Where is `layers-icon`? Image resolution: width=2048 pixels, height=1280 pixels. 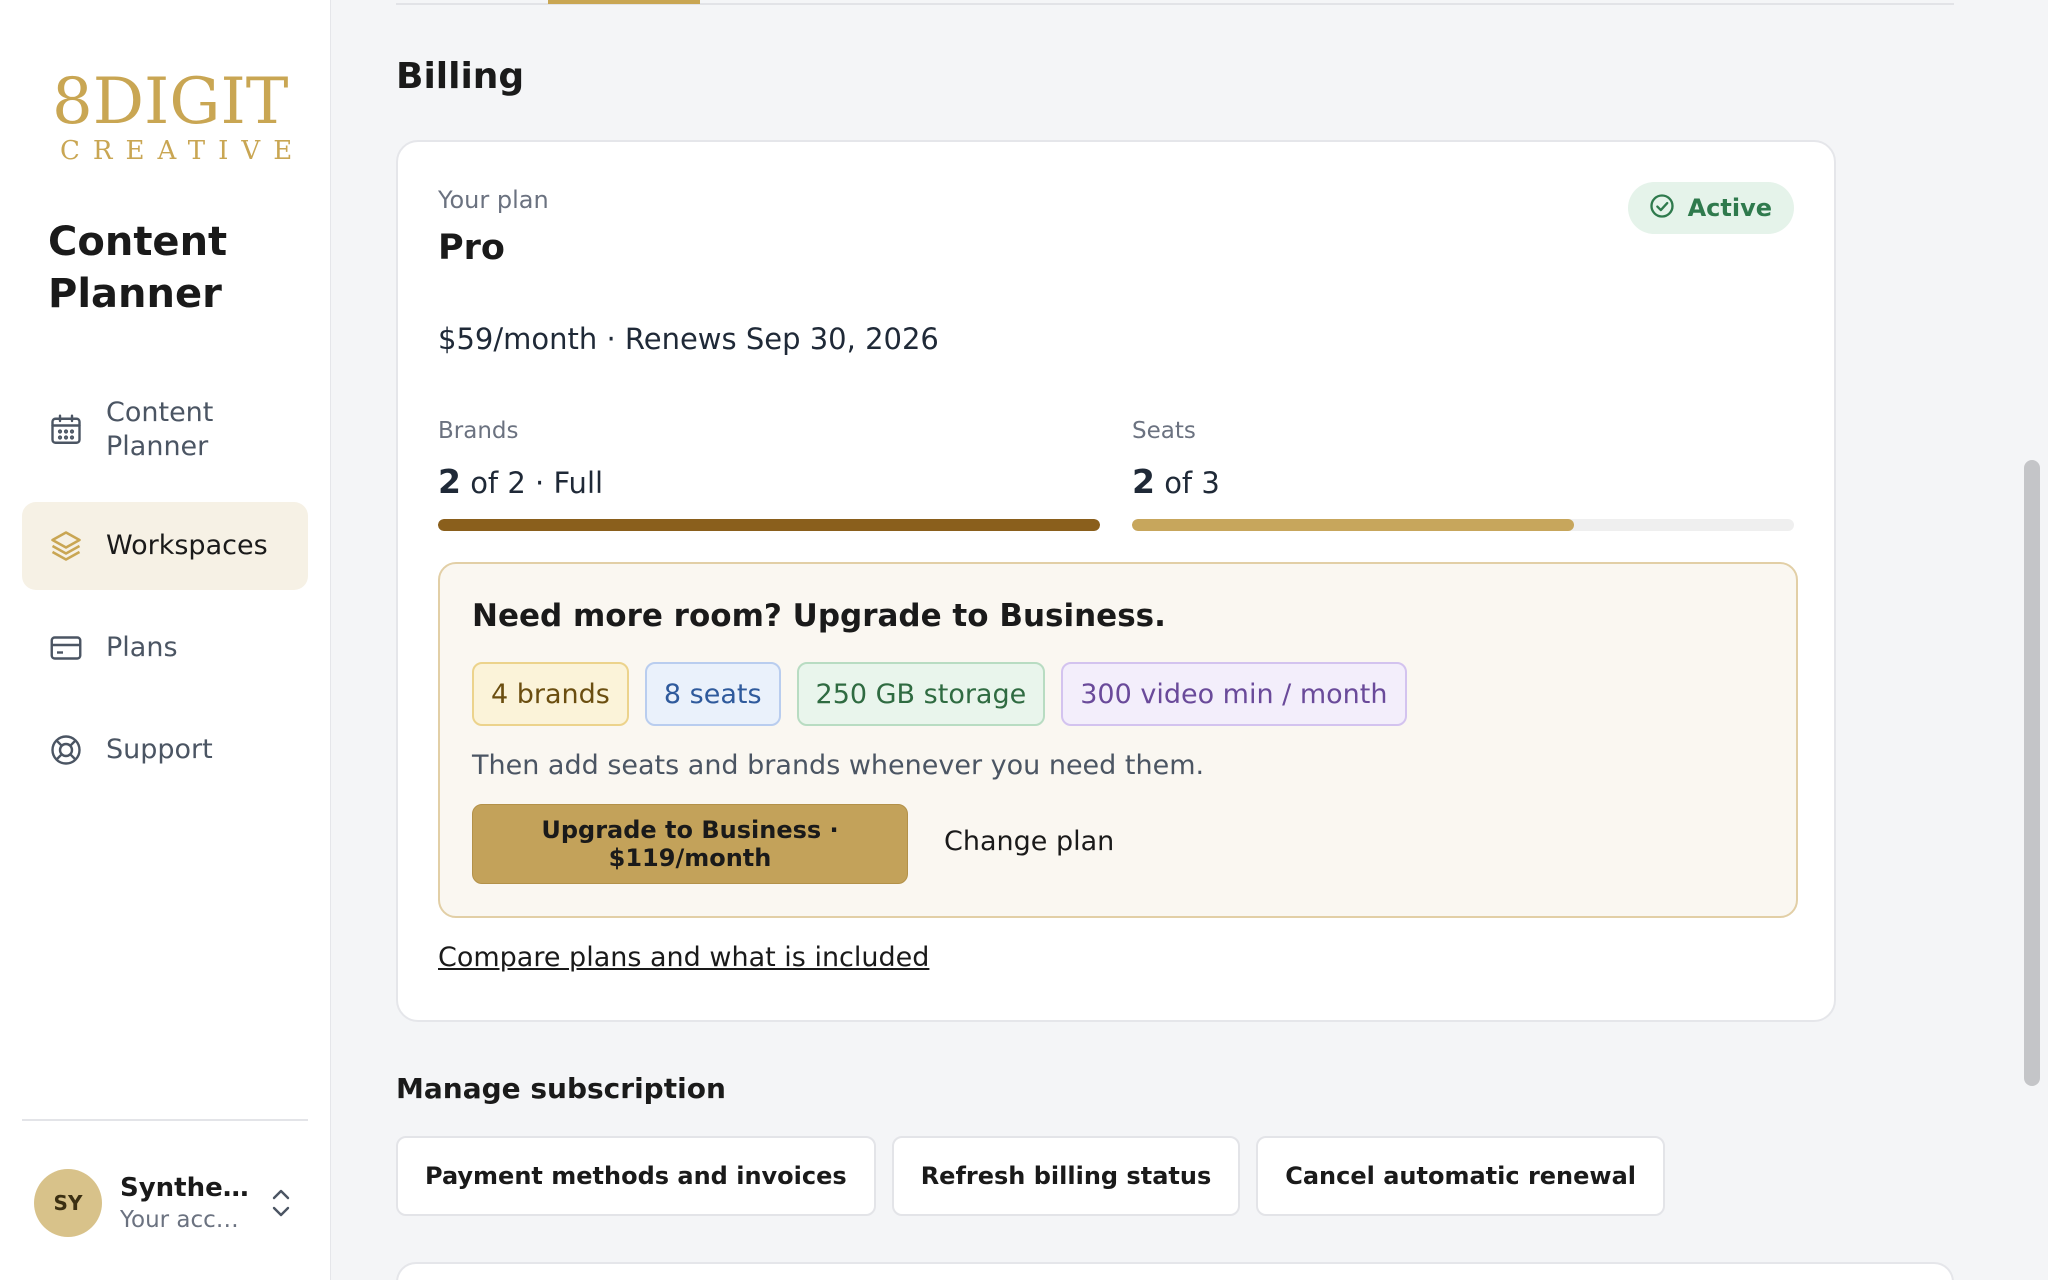 layers-icon is located at coordinates (66, 546).